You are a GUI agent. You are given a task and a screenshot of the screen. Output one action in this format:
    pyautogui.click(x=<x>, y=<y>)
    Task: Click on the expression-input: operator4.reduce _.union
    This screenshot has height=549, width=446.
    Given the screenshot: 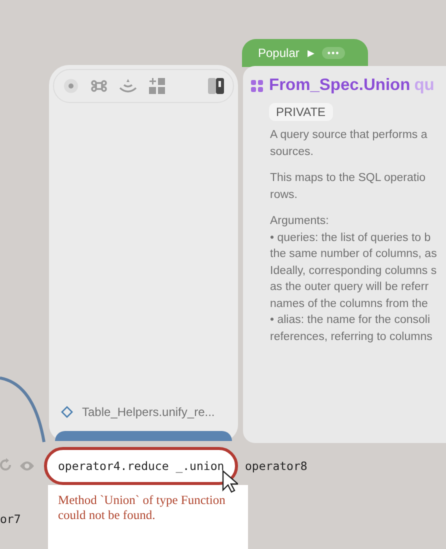 What is the action you would take?
    pyautogui.click(x=141, y=466)
    